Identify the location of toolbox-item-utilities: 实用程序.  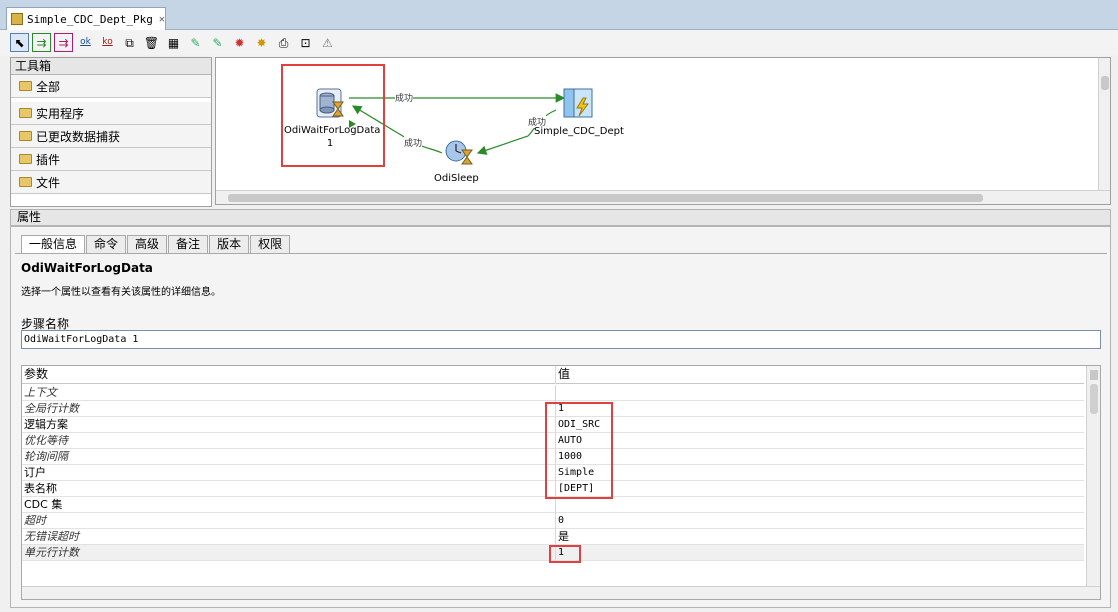
(111, 113).